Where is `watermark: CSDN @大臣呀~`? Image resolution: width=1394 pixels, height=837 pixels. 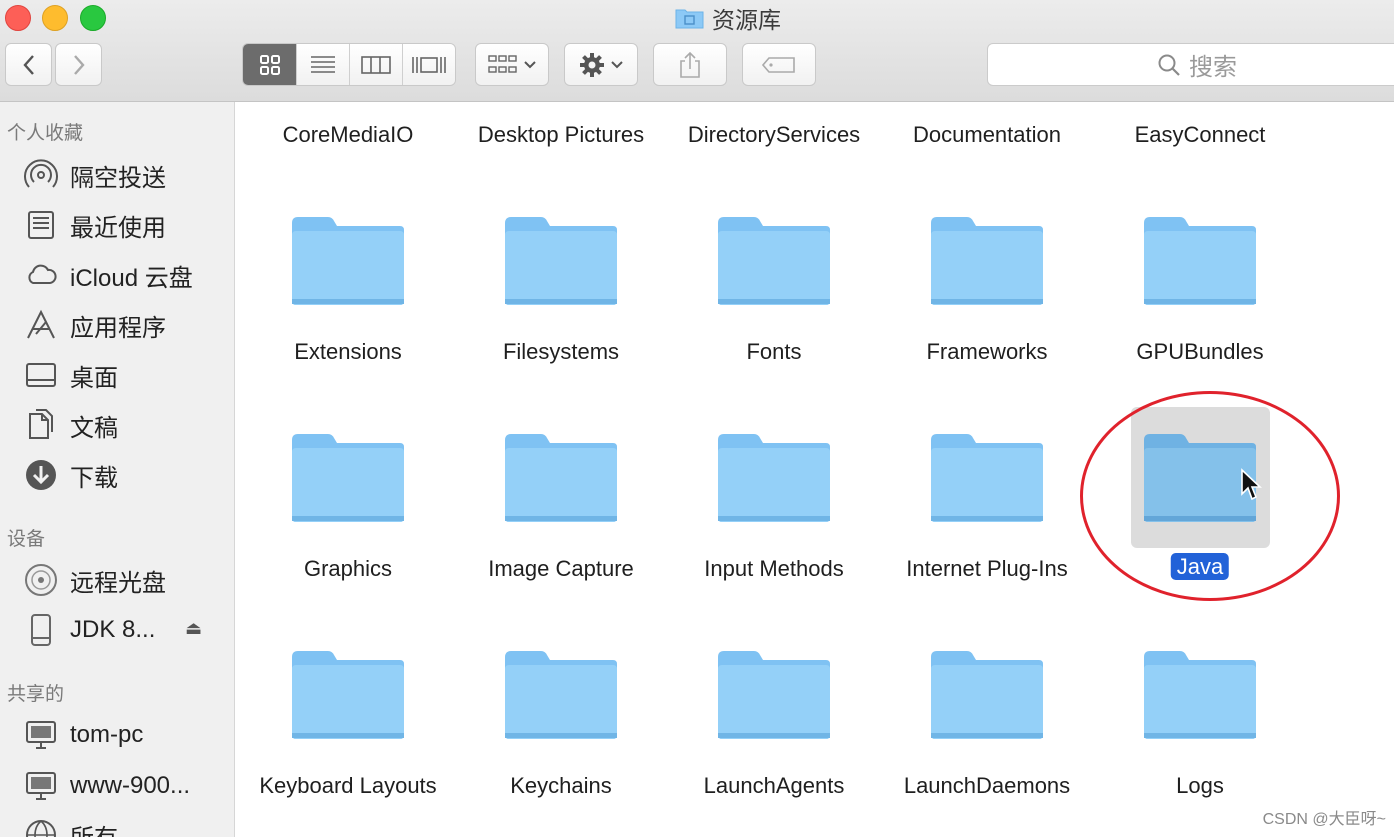 watermark: CSDN @大臣呀~ is located at coordinates (1324, 819).